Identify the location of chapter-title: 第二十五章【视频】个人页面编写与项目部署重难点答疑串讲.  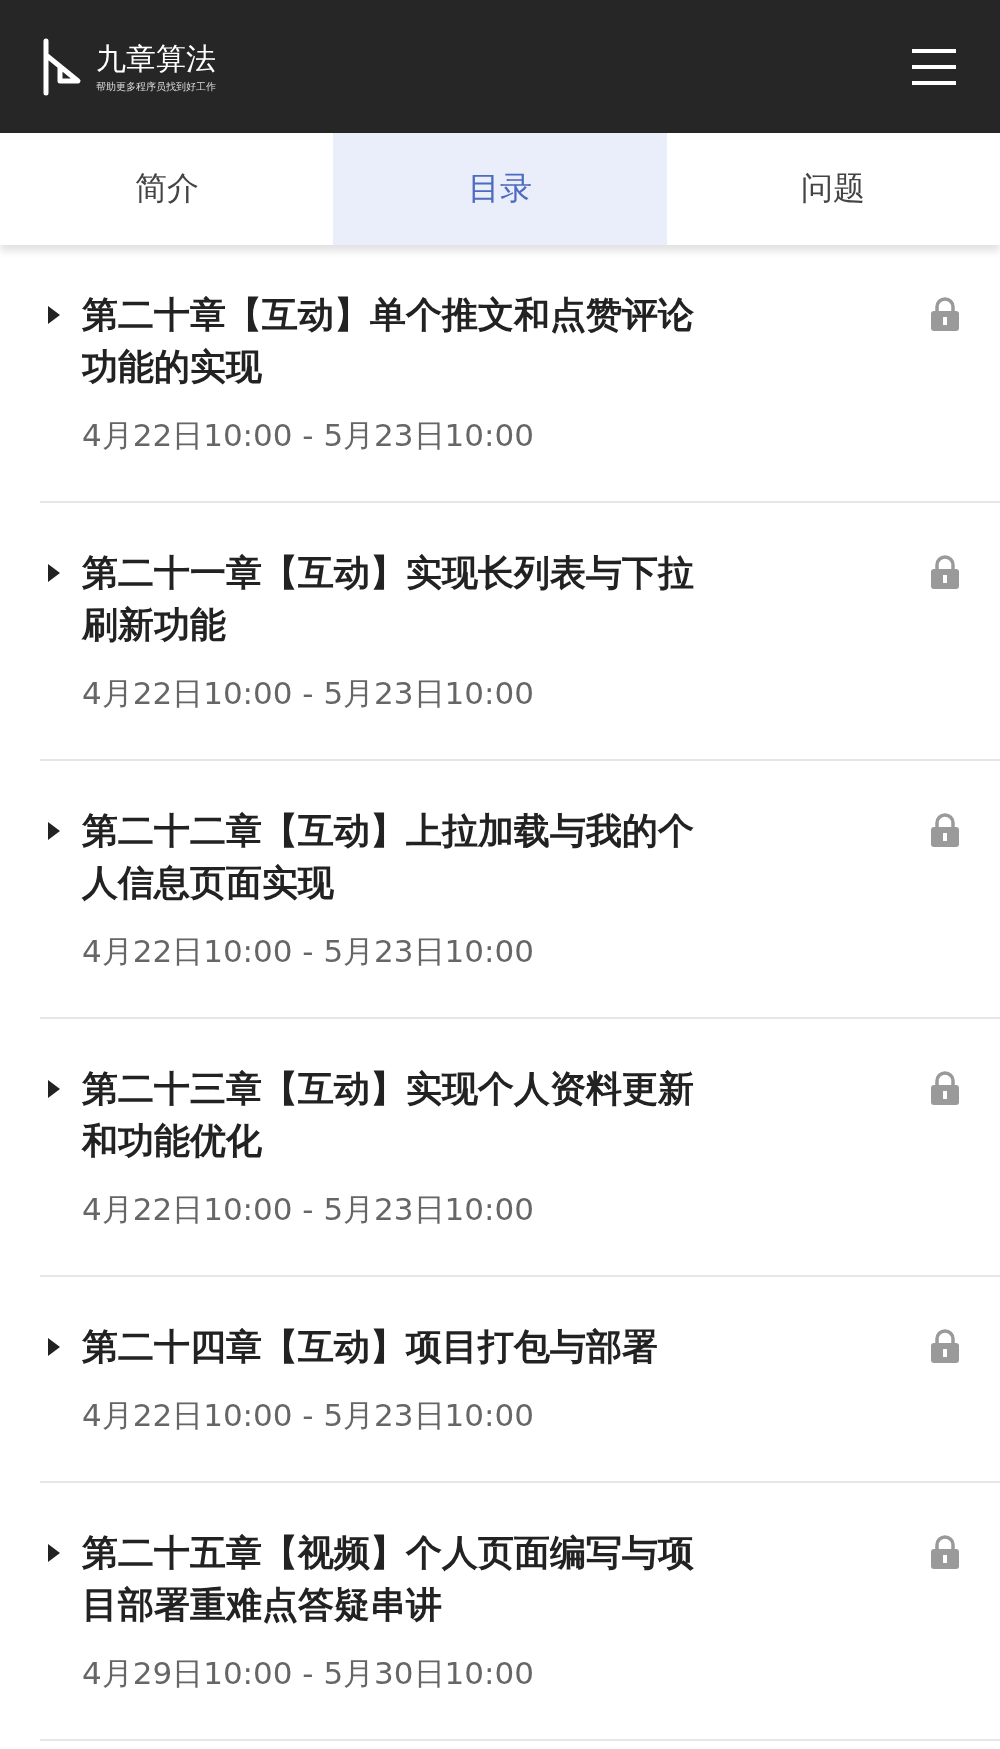
(402, 1579).